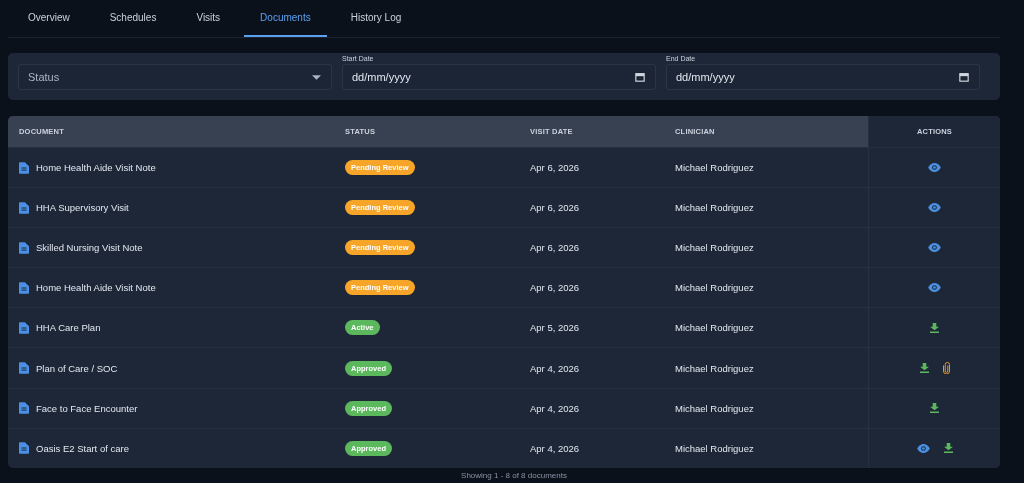 This screenshot has width=1024, height=483. What do you see at coordinates (68, 328) in the screenshot?
I see `document-name: HHA Care Plan` at bounding box center [68, 328].